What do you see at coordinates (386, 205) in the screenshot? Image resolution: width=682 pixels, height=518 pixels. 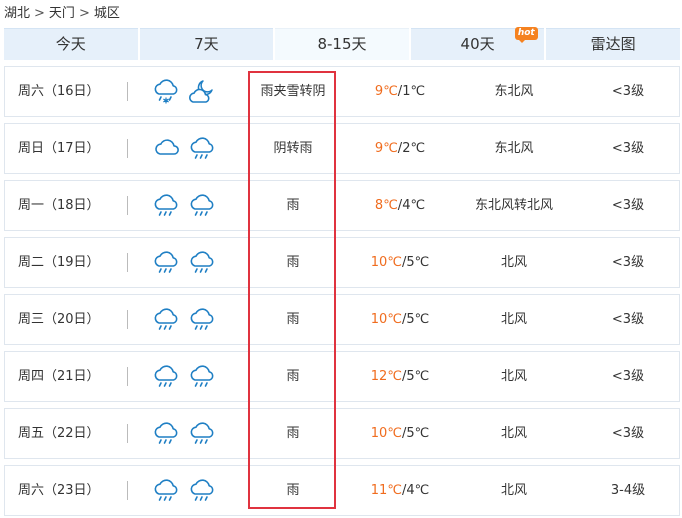 I see `high-temp: 8℃` at bounding box center [386, 205].